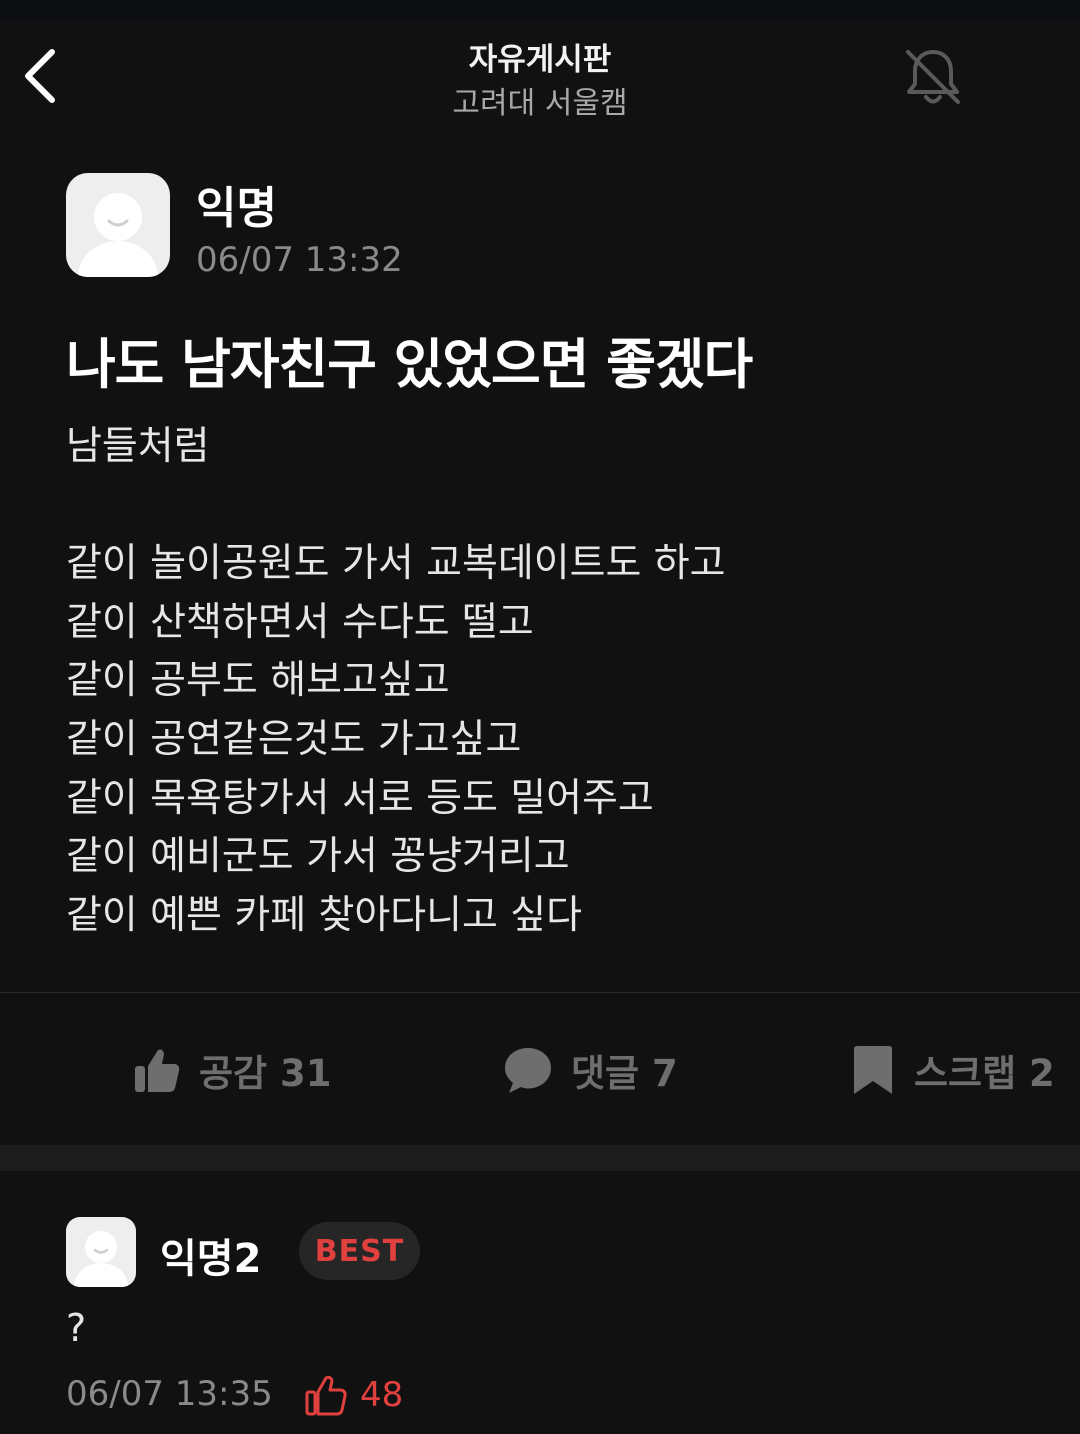 This screenshot has height=1434, width=1080. I want to click on author-name: 익명, so click(236, 208).